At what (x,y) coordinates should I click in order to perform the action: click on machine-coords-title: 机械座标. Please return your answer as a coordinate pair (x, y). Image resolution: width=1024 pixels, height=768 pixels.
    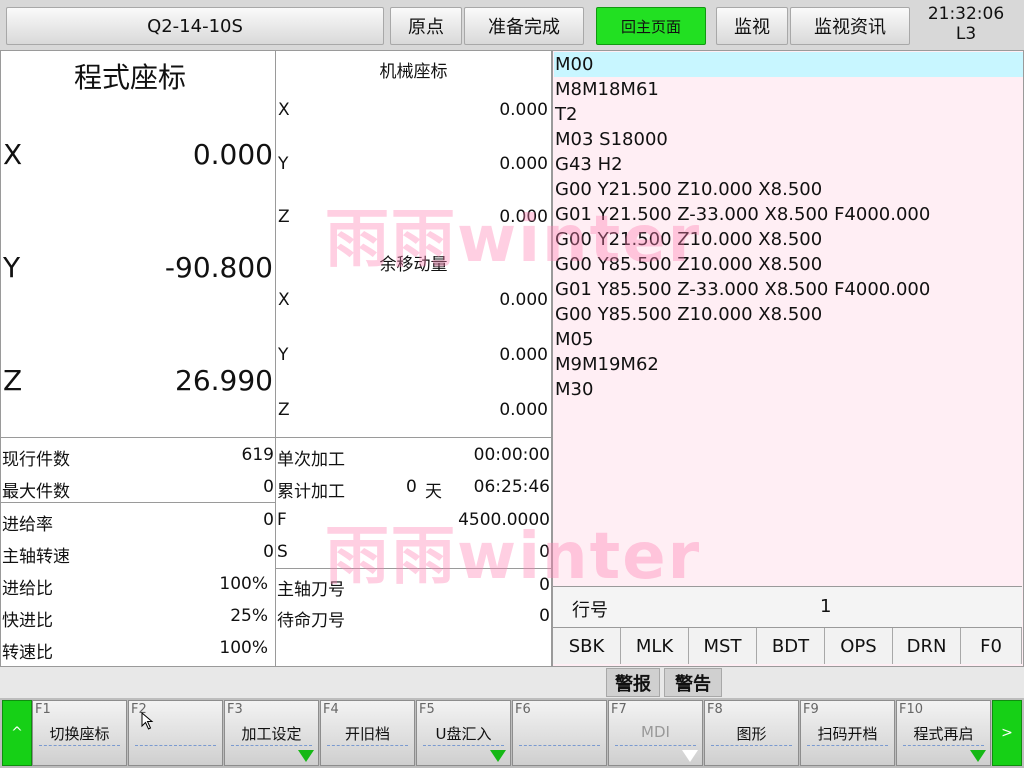
    Looking at the image, I should click on (413, 72).